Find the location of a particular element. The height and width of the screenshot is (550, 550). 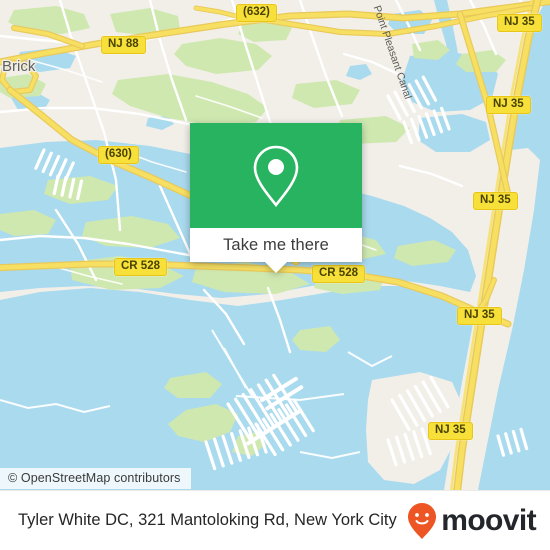

road-shield-nj-35-3: NJ 35 is located at coordinates (495, 201).